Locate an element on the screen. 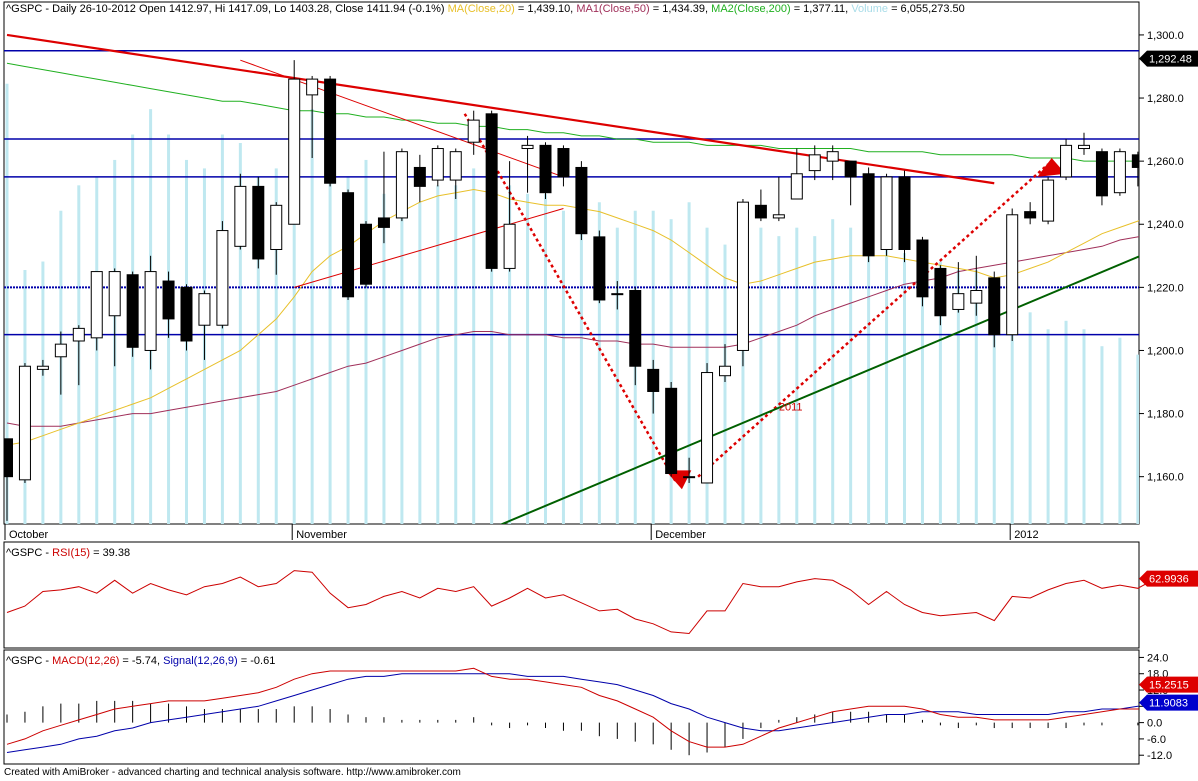 The width and height of the screenshot is (1198, 781). macd-header-segment: Signal(12,26,9) is located at coordinates (200, 661).